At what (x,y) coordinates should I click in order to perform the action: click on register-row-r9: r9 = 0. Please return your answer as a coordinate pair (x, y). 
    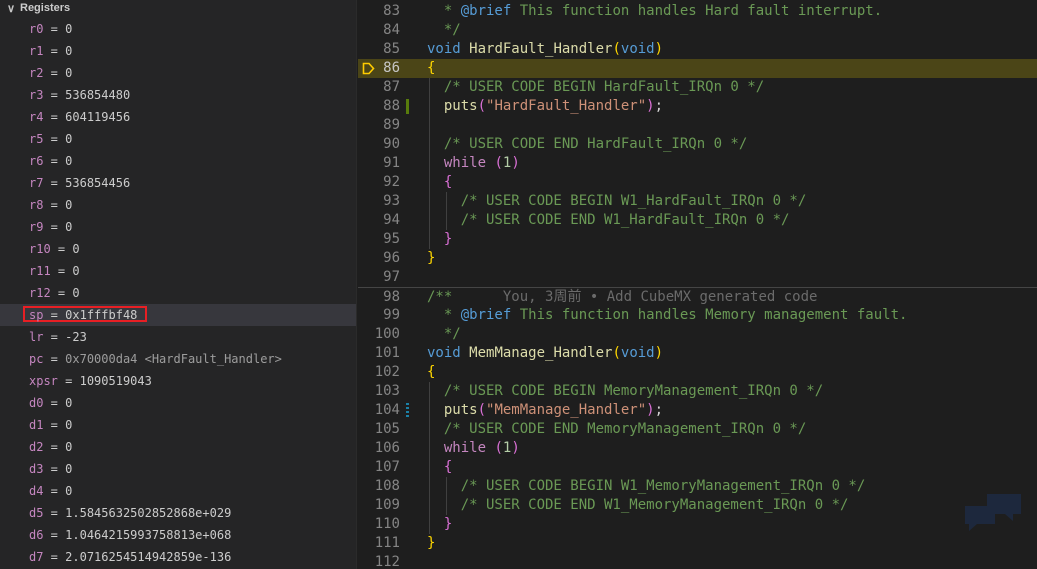
    Looking at the image, I should click on (178, 227).